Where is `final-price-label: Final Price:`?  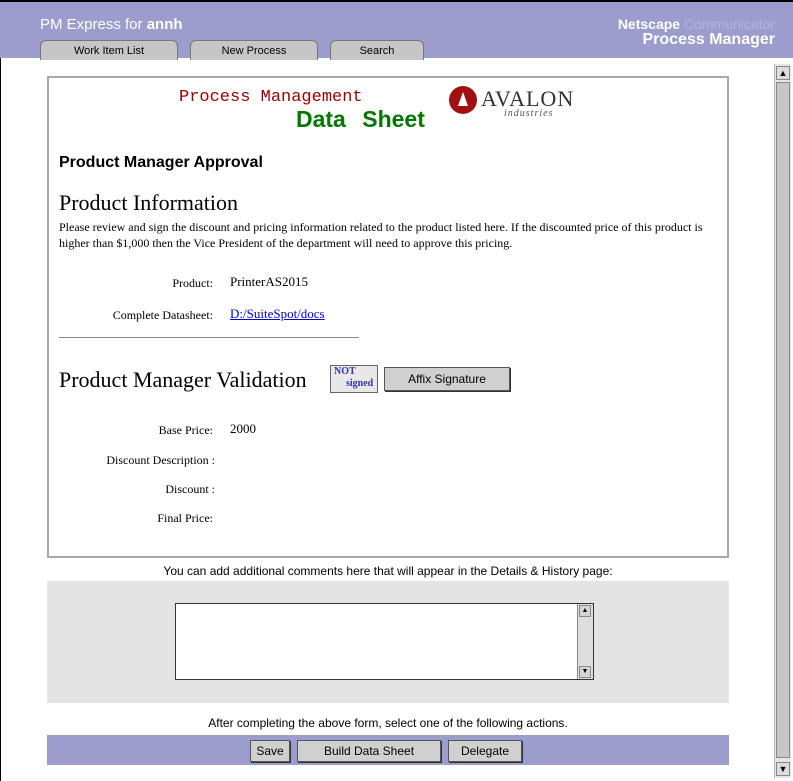 final-price-label: Final Price: is located at coordinates (185, 518).